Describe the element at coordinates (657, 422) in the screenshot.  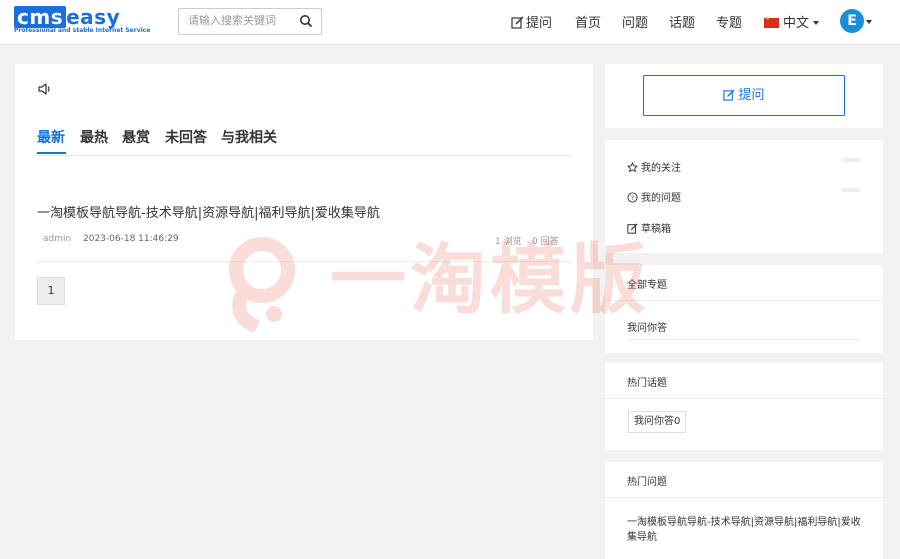
I see `topic-tag: 我问你答0` at that location.